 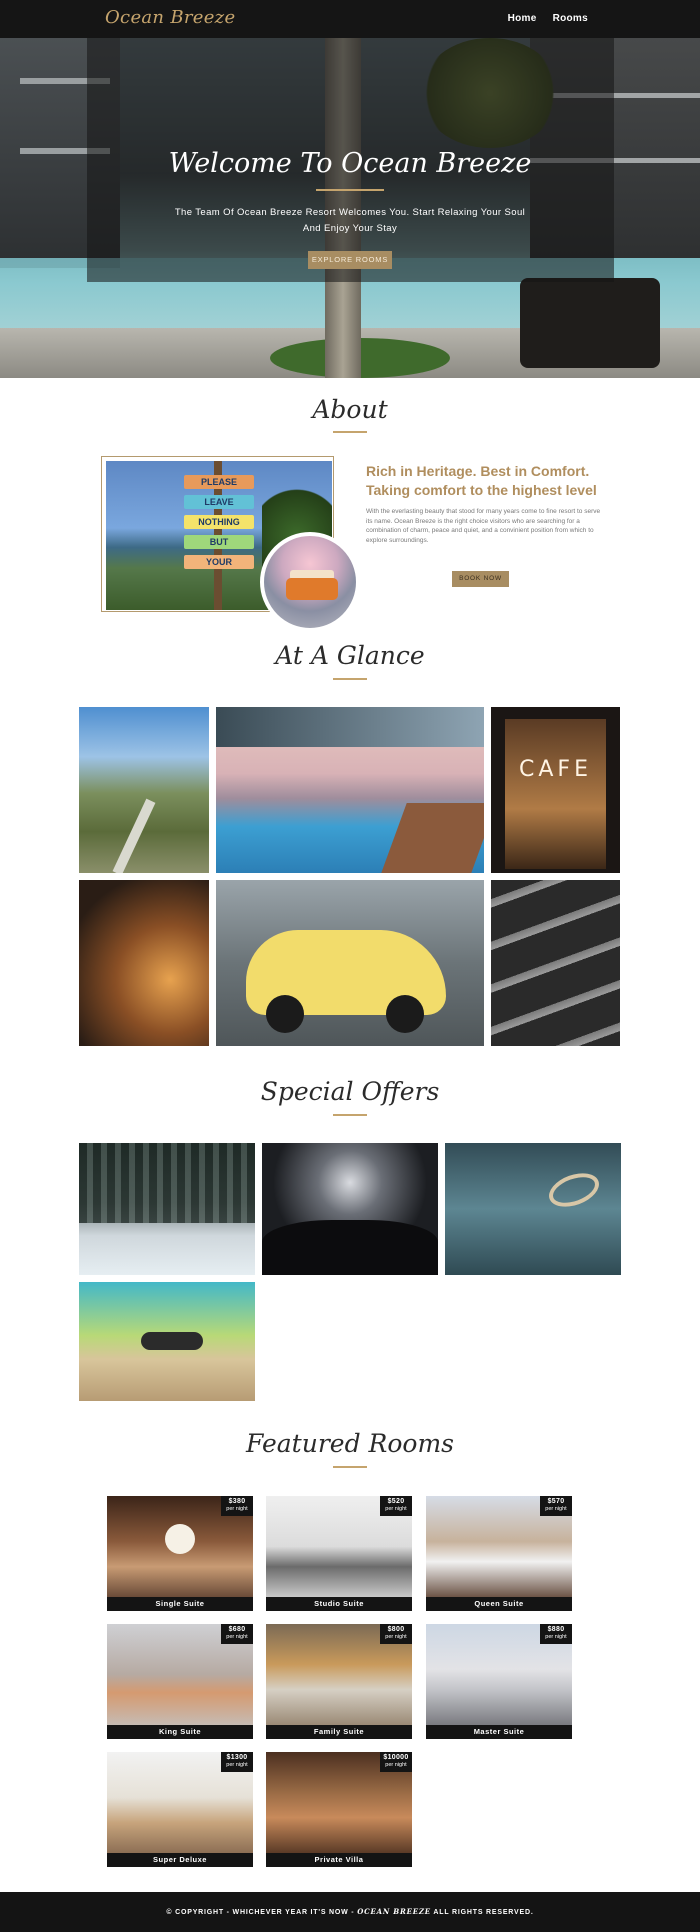 I want to click on cafe-door, so click(x=555, y=794).